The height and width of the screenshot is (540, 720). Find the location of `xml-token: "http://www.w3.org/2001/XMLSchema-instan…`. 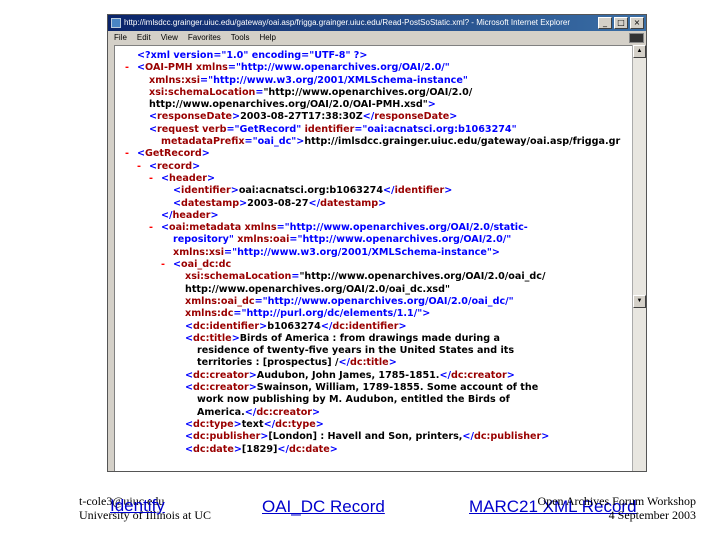

xml-token: "http://www.w3.org/2001/XMLSchema-instan… is located at coordinates (362, 252).